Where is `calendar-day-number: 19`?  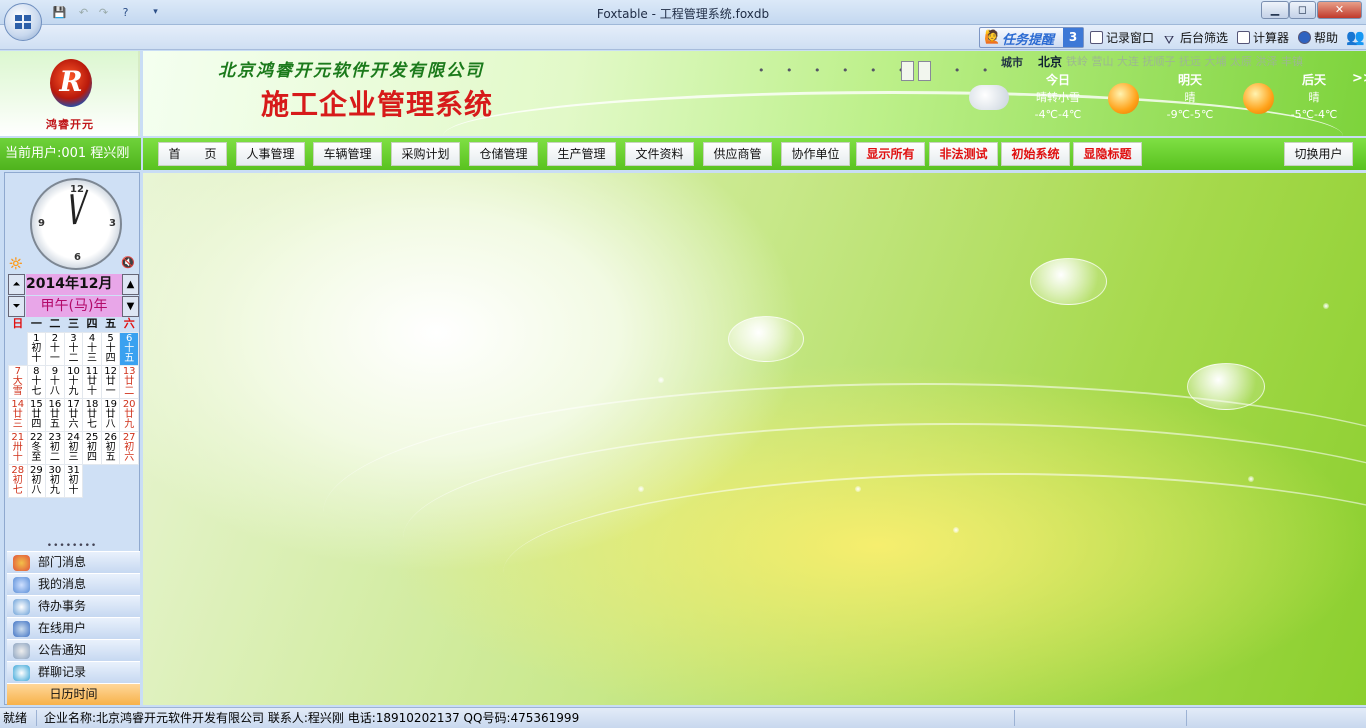
calendar-day-number: 19 is located at coordinates (110, 404).